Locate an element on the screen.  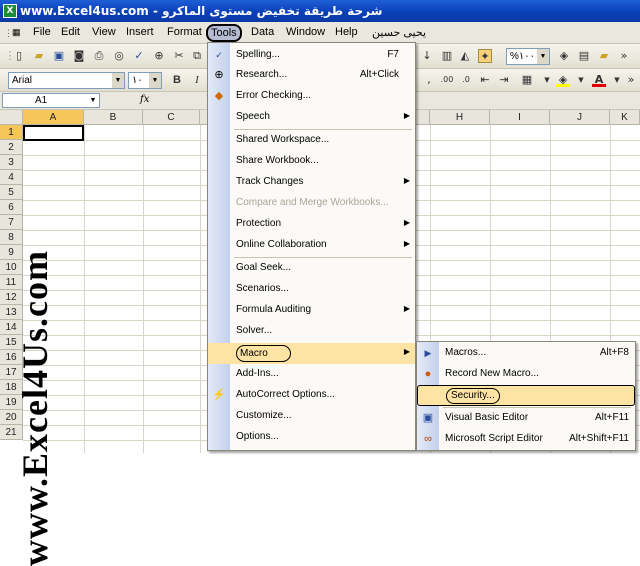
fill-color-icon: ◈ is located at coordinates (563, 80).